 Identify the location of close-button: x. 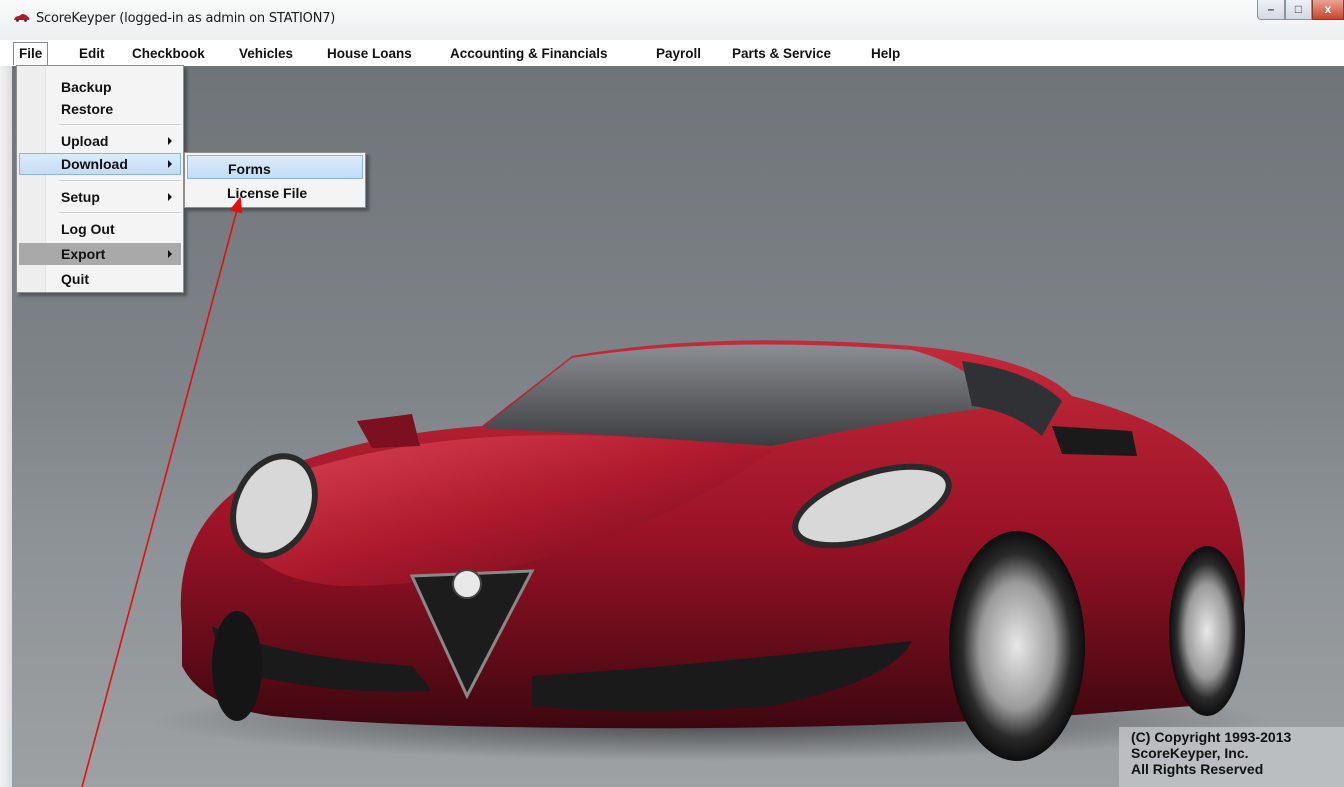
(1328, 10).